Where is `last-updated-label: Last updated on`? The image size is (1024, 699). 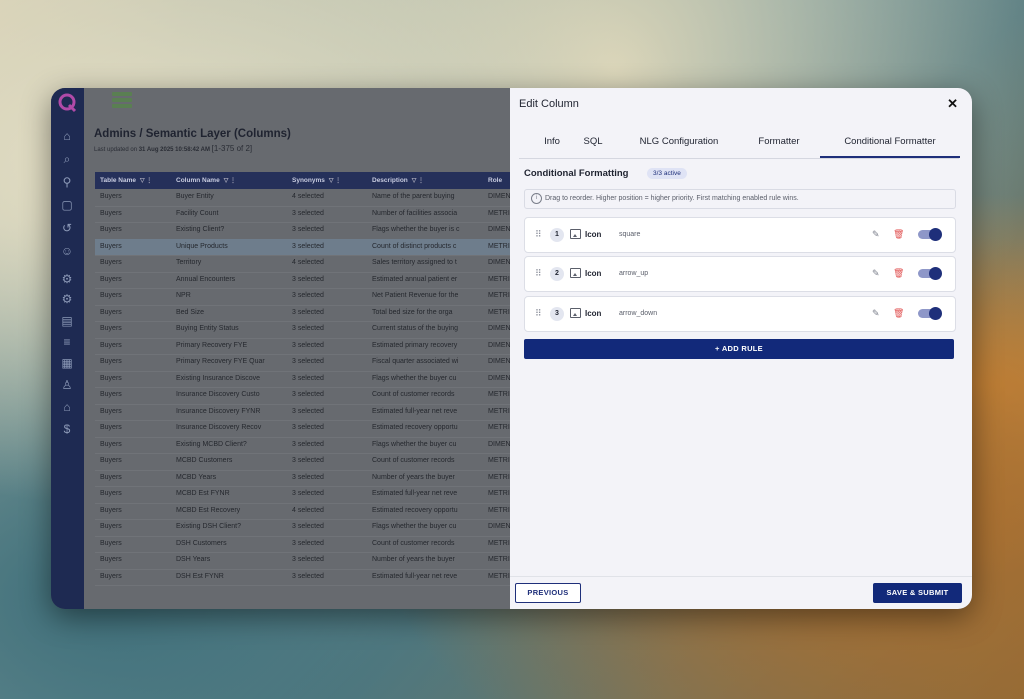
last-updated-label: Last updated on is located at coordinates (116, 150).